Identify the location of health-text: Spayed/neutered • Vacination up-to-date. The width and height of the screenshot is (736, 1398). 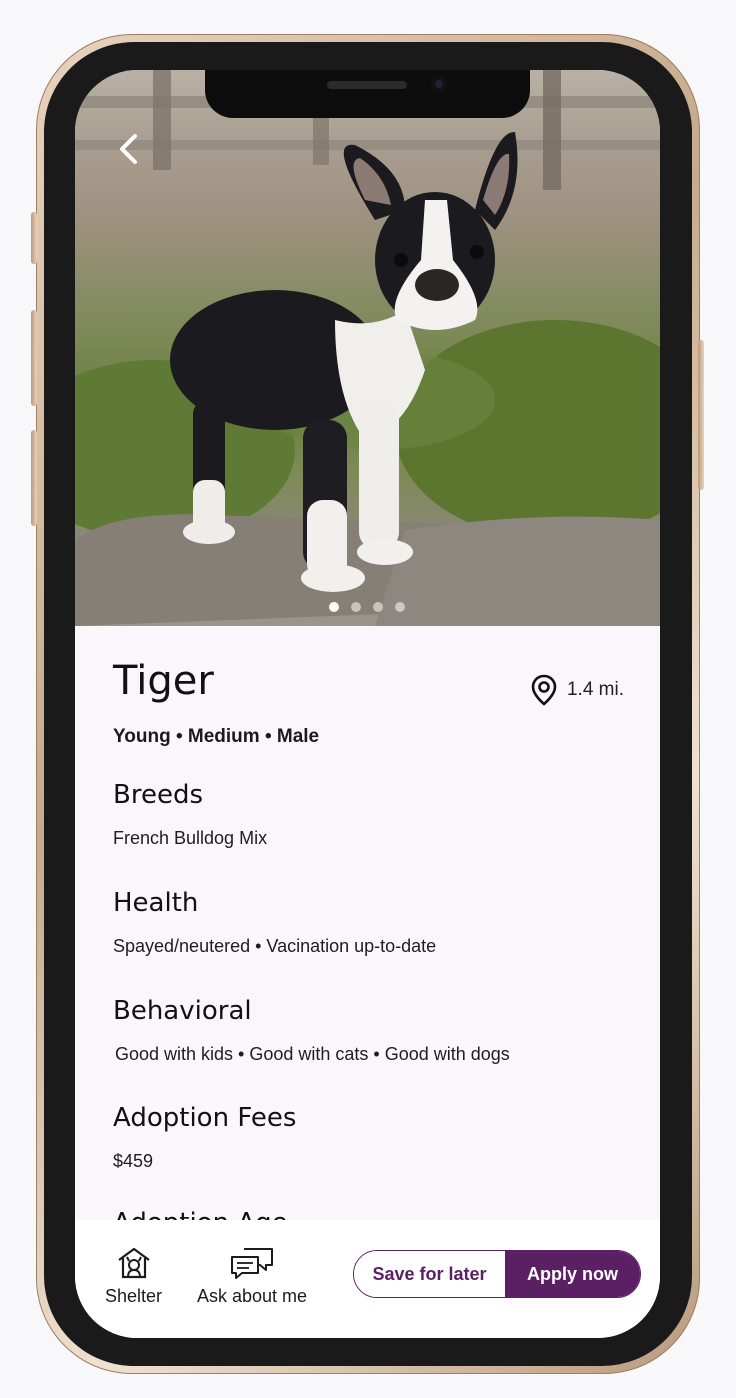
(275, 946).